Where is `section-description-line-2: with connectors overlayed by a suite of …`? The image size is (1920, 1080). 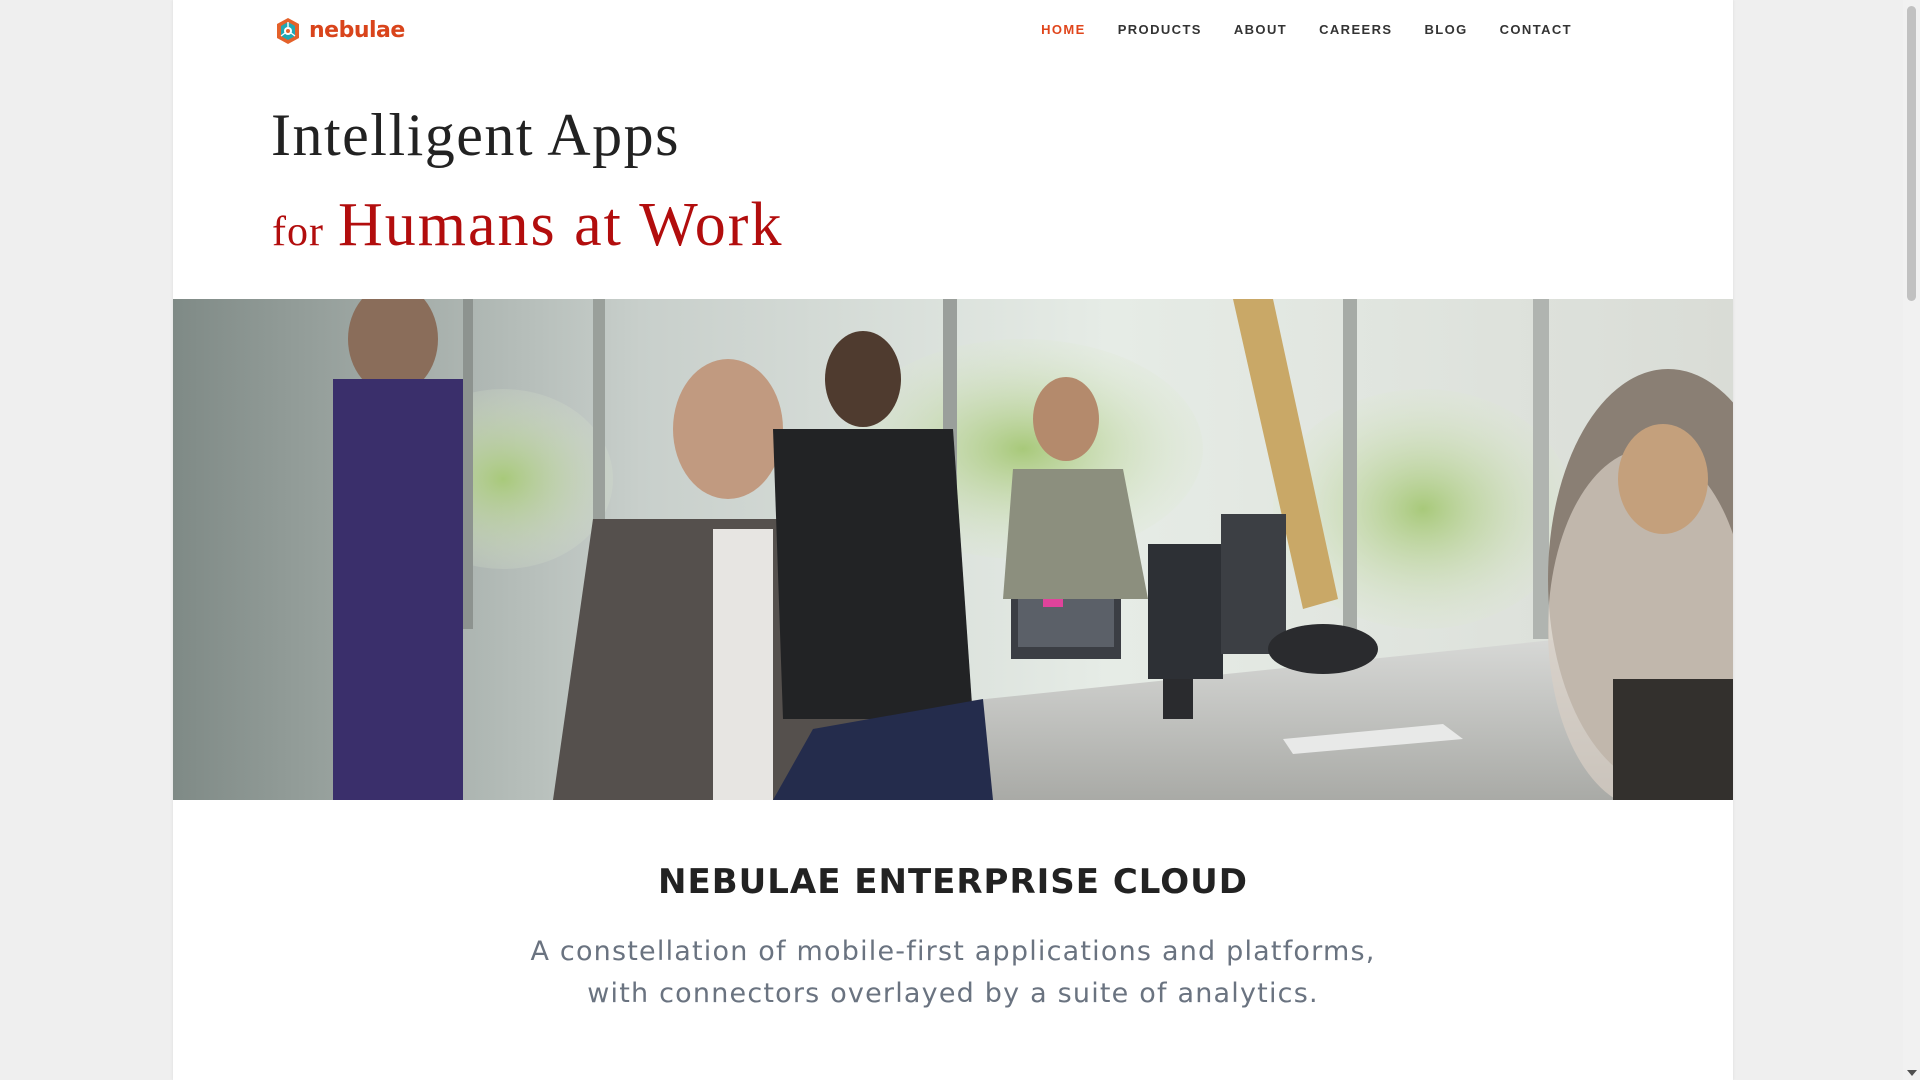 section-description-line-2: with connectors overlayed by a suite of … is located at coordinates (953, 993).